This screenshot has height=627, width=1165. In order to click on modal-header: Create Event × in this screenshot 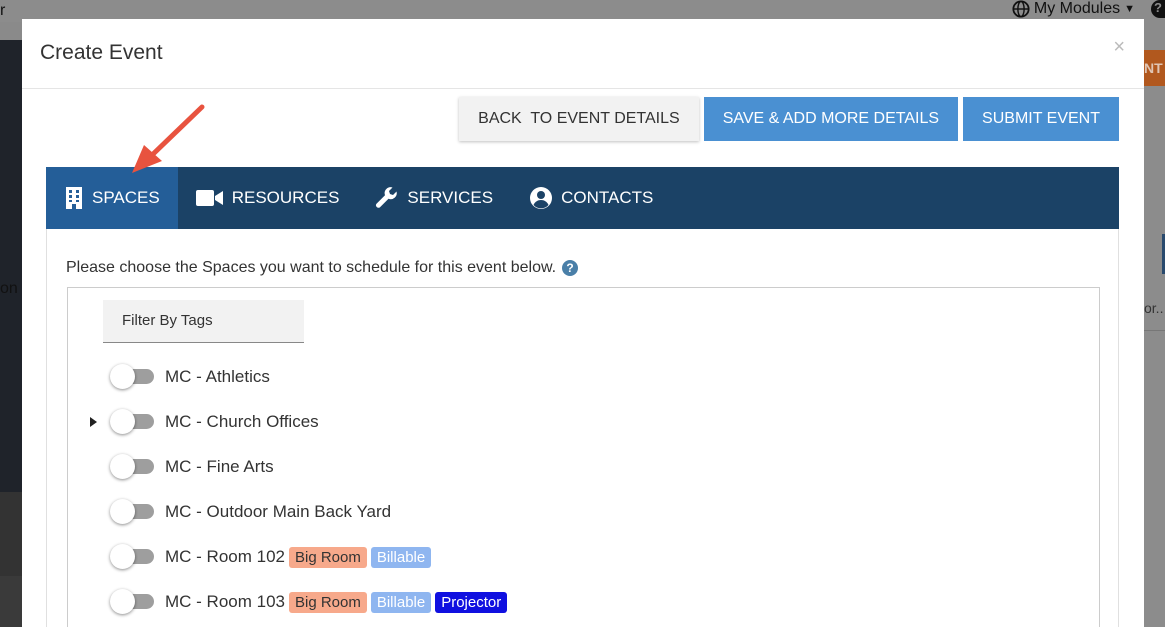, I will do `click(583, 54)`.